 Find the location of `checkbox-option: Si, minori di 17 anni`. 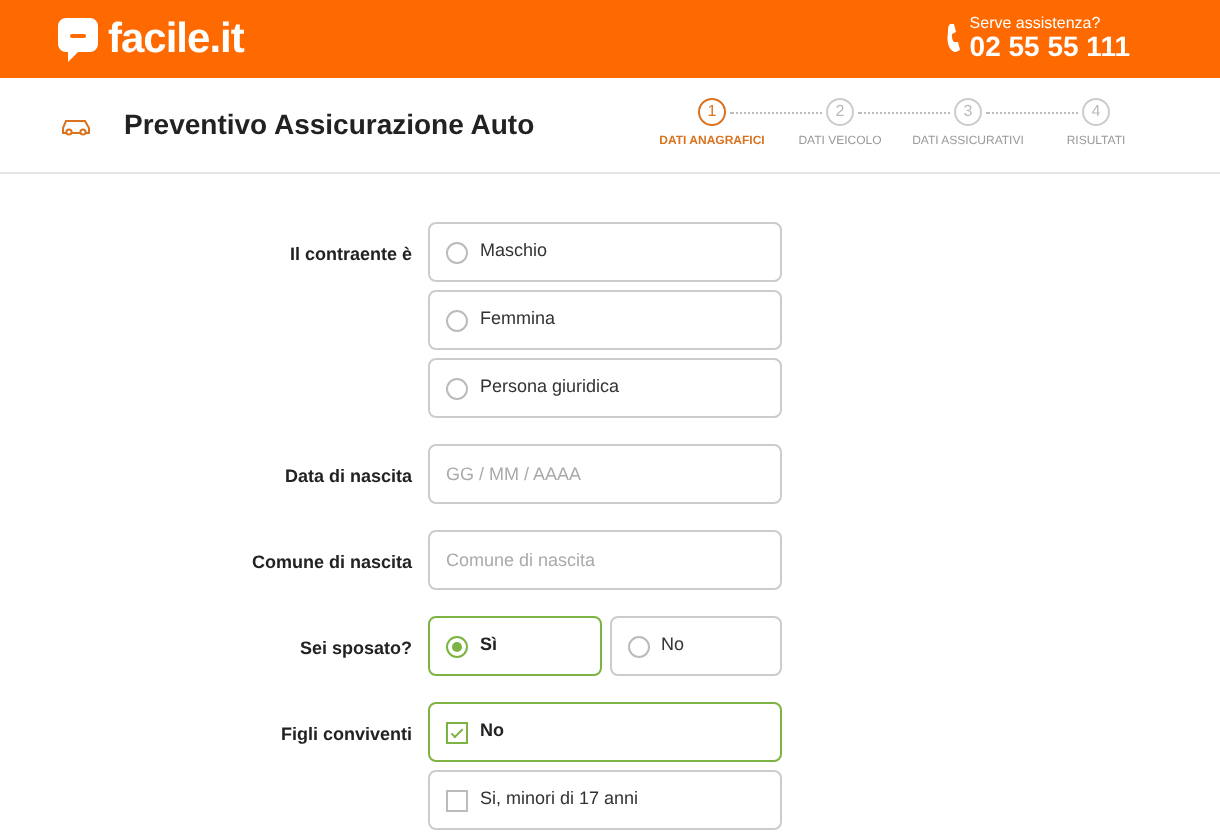

checkbox-option: Si, minori di 17 anni is located at coordinates (605, 800).